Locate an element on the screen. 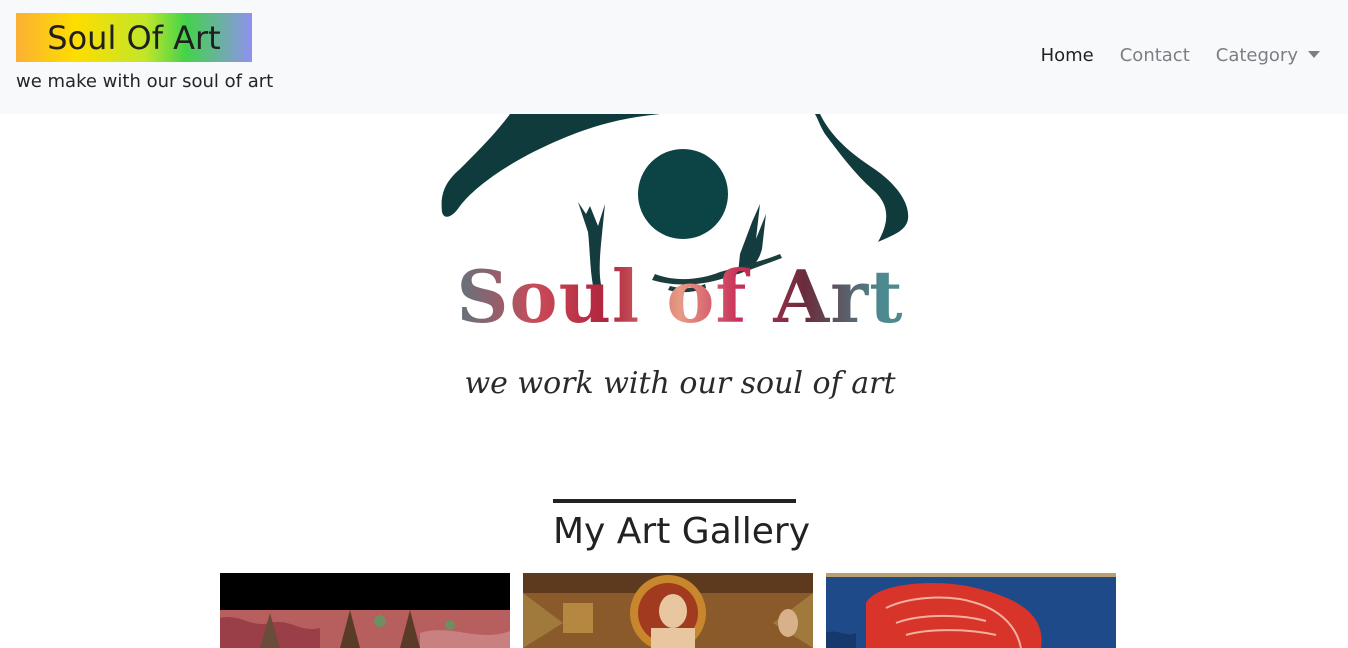 This screenshot has width=1348, height=648. temple-painting-image is located at coordinates (365, 610).